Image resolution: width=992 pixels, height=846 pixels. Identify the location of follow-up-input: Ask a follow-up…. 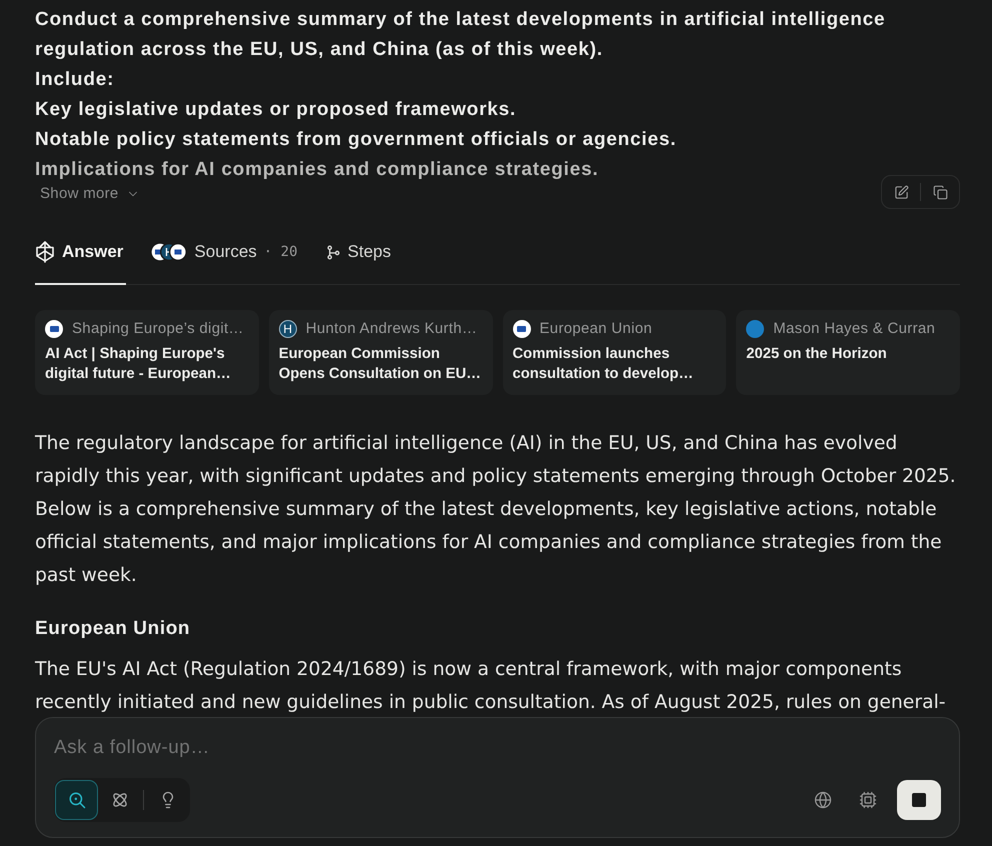
(497, 748).